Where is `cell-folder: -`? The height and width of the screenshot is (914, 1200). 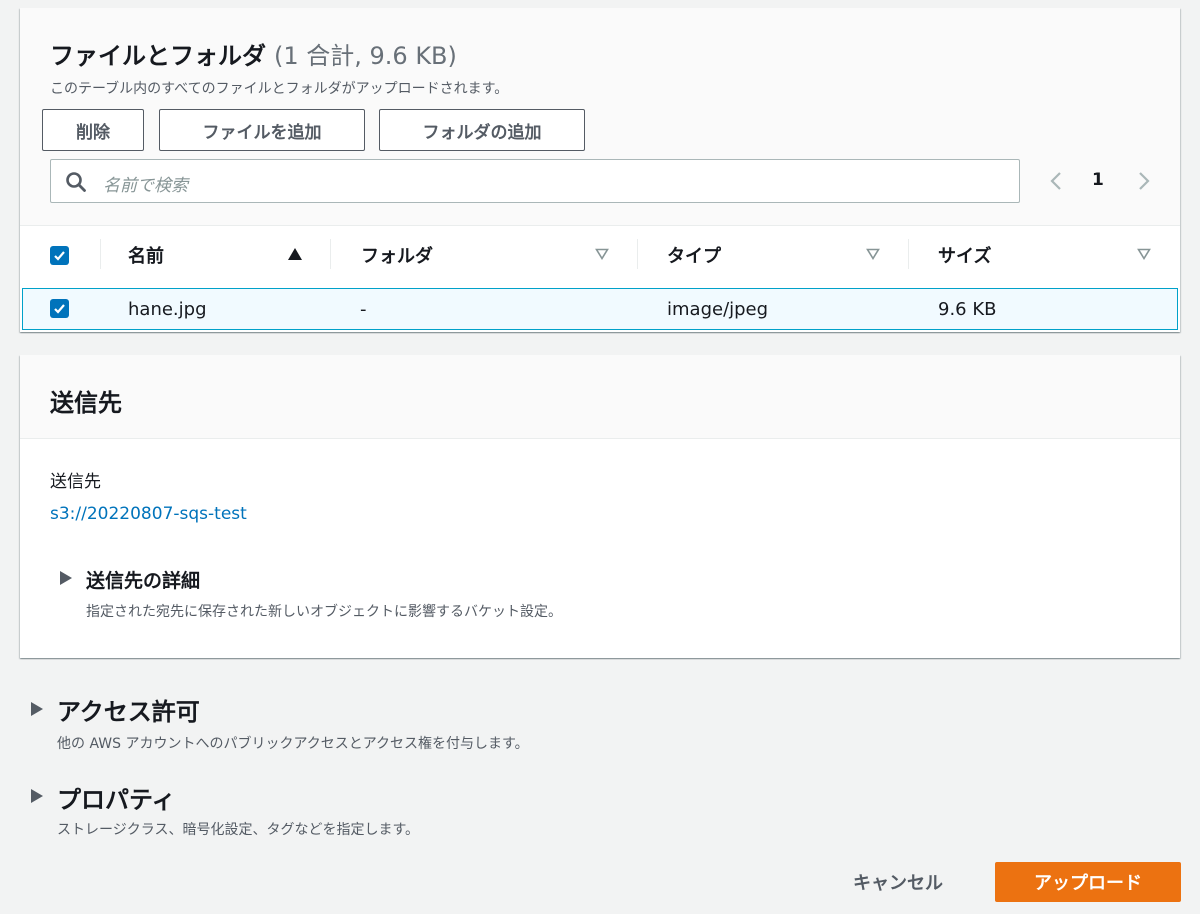 cell-folder: - is located at coordinates (363, 309).